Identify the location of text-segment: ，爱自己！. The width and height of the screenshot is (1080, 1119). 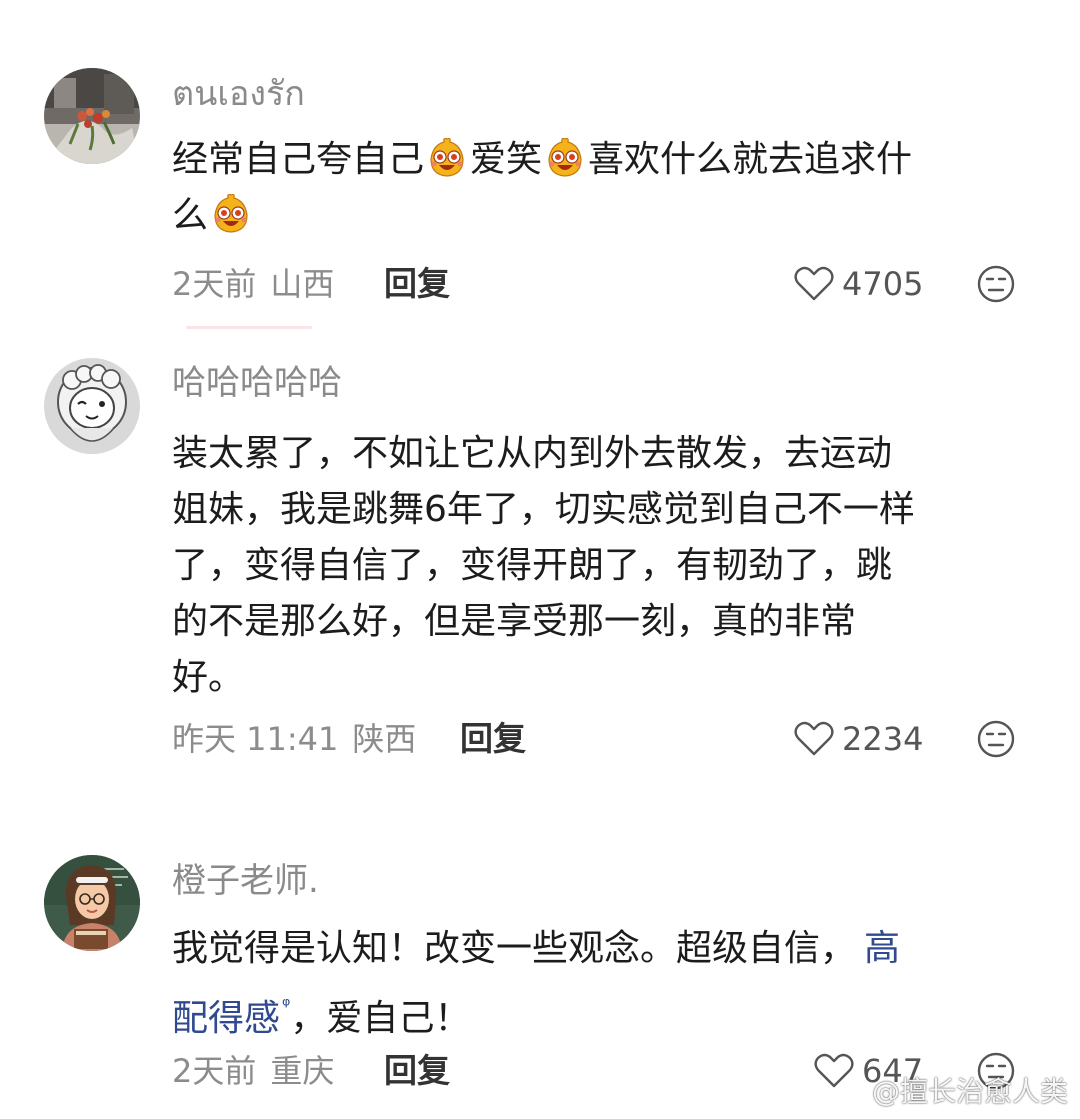
(380, 1018).